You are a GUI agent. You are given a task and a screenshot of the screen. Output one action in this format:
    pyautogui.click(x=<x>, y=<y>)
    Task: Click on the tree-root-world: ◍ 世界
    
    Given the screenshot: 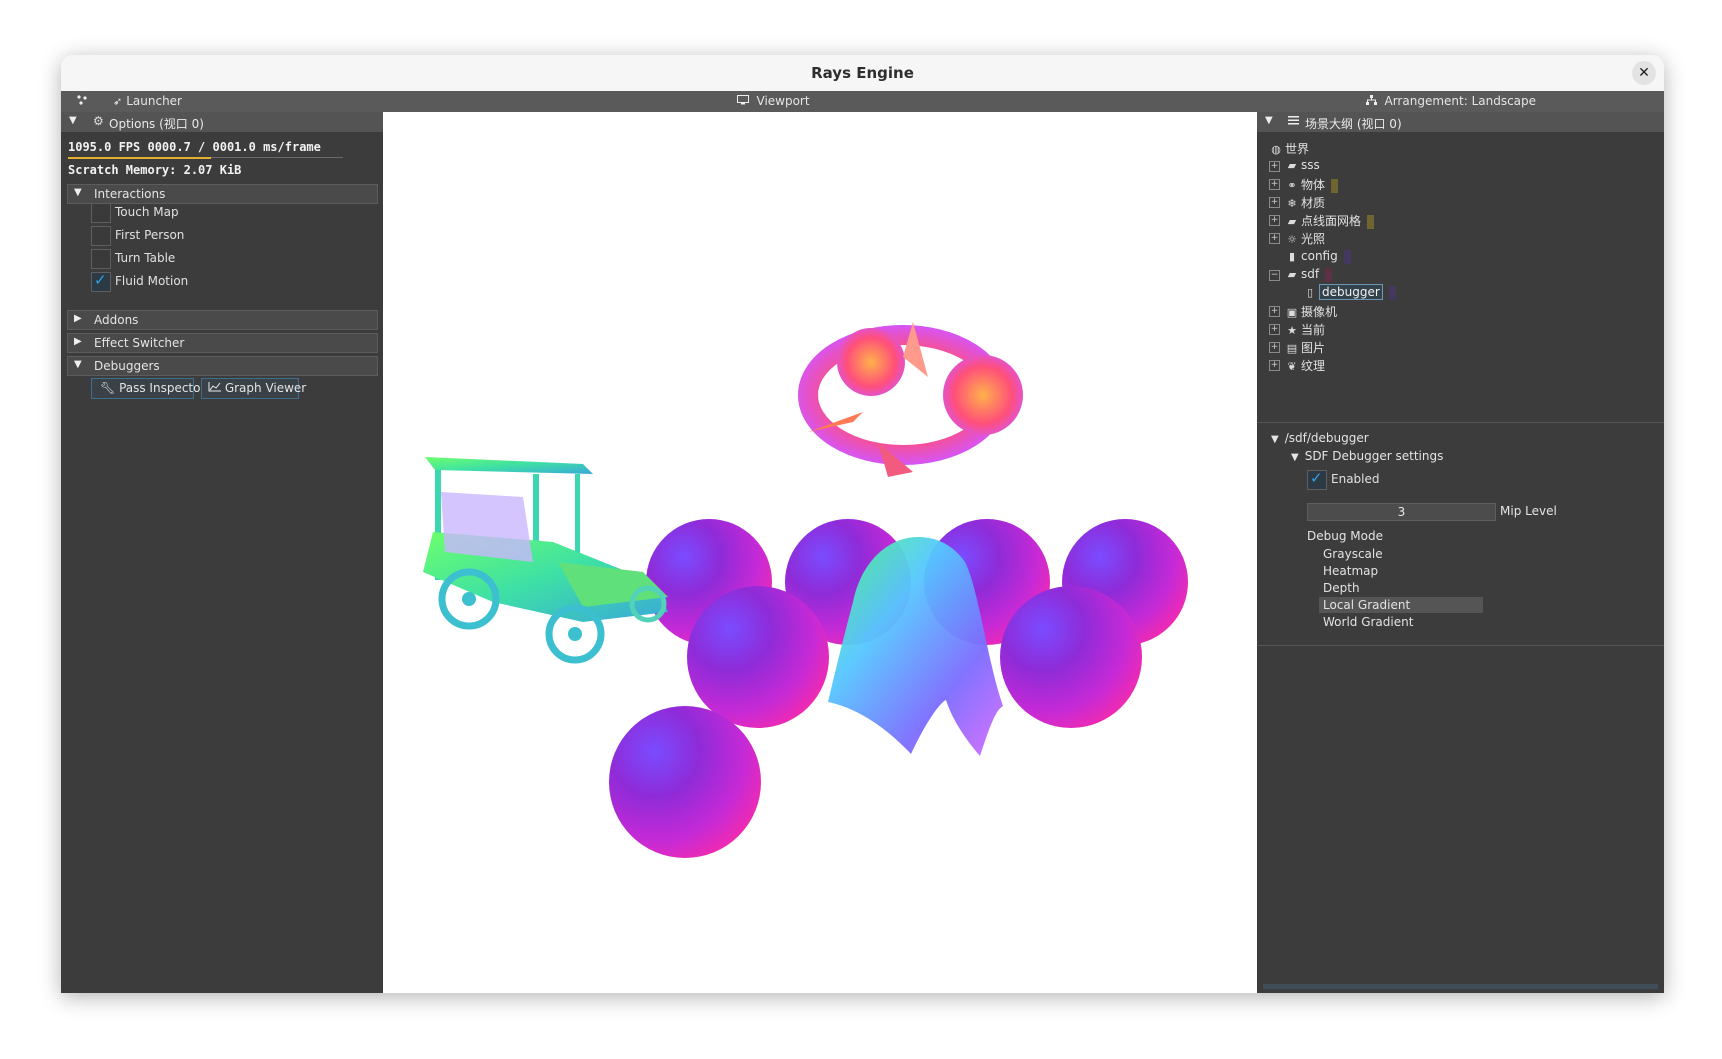 What is the action you would take?
    pyautogui.click(x=1289, y=149)
    